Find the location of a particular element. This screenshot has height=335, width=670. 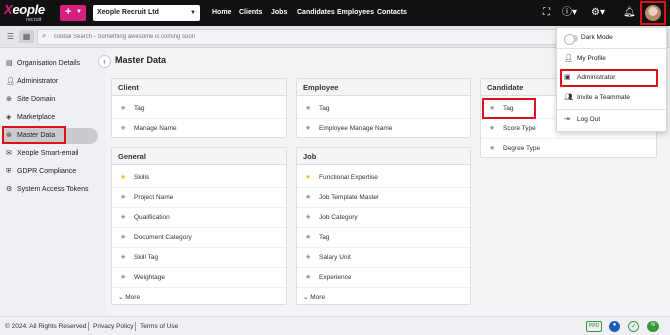

user-menu-highlight is located at coordinates (653, 13).